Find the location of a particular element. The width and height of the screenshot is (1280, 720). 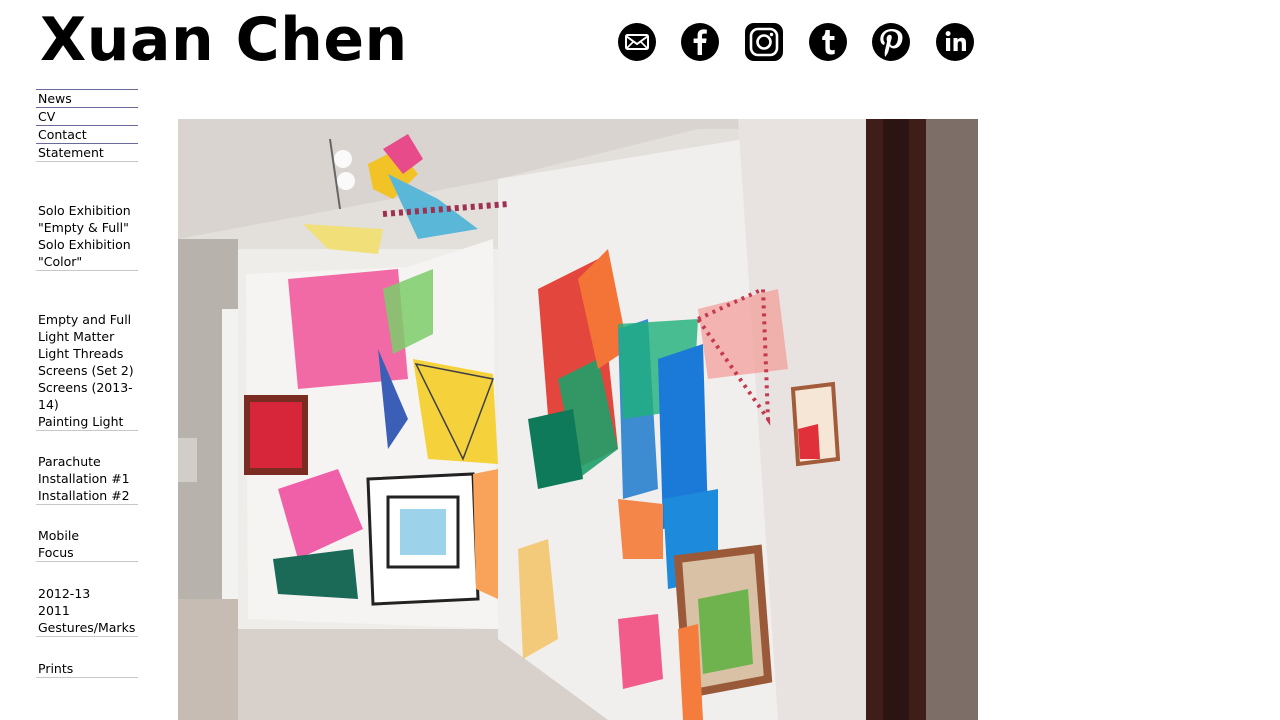

nav-item-2011: 2011 is located at coordinates (87, 610).